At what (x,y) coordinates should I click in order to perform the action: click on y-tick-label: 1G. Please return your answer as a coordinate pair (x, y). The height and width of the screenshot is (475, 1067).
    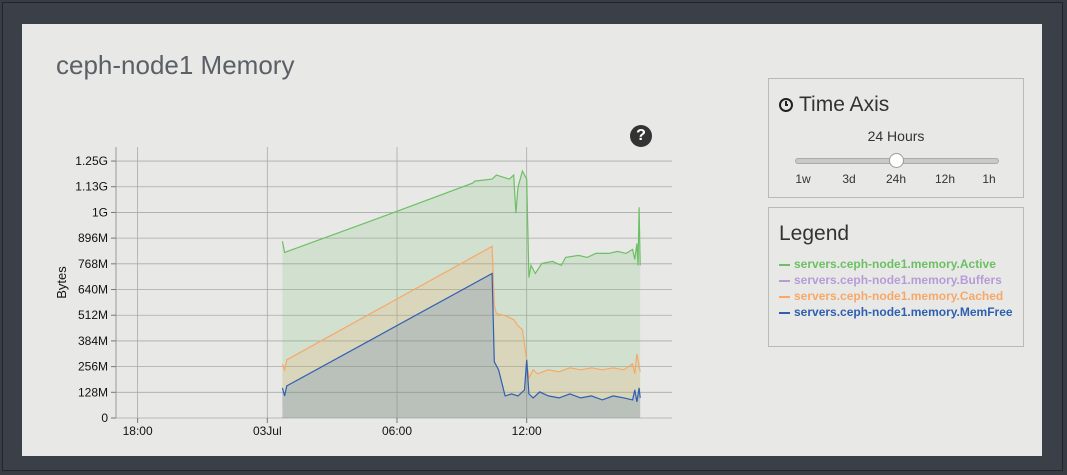
    Looking at the image, I should click on (100, 212).